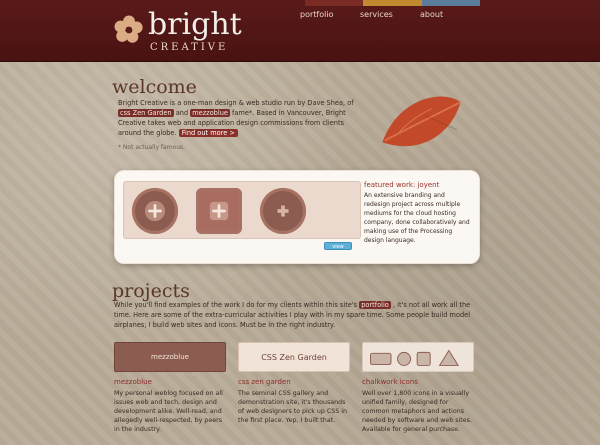 This screenshot has height=445, width=600. What do you see at coordinates (189, 47) in the screenshot?
I see `logo-subtitle: CREATIVE` at bounding box center [189, 47].